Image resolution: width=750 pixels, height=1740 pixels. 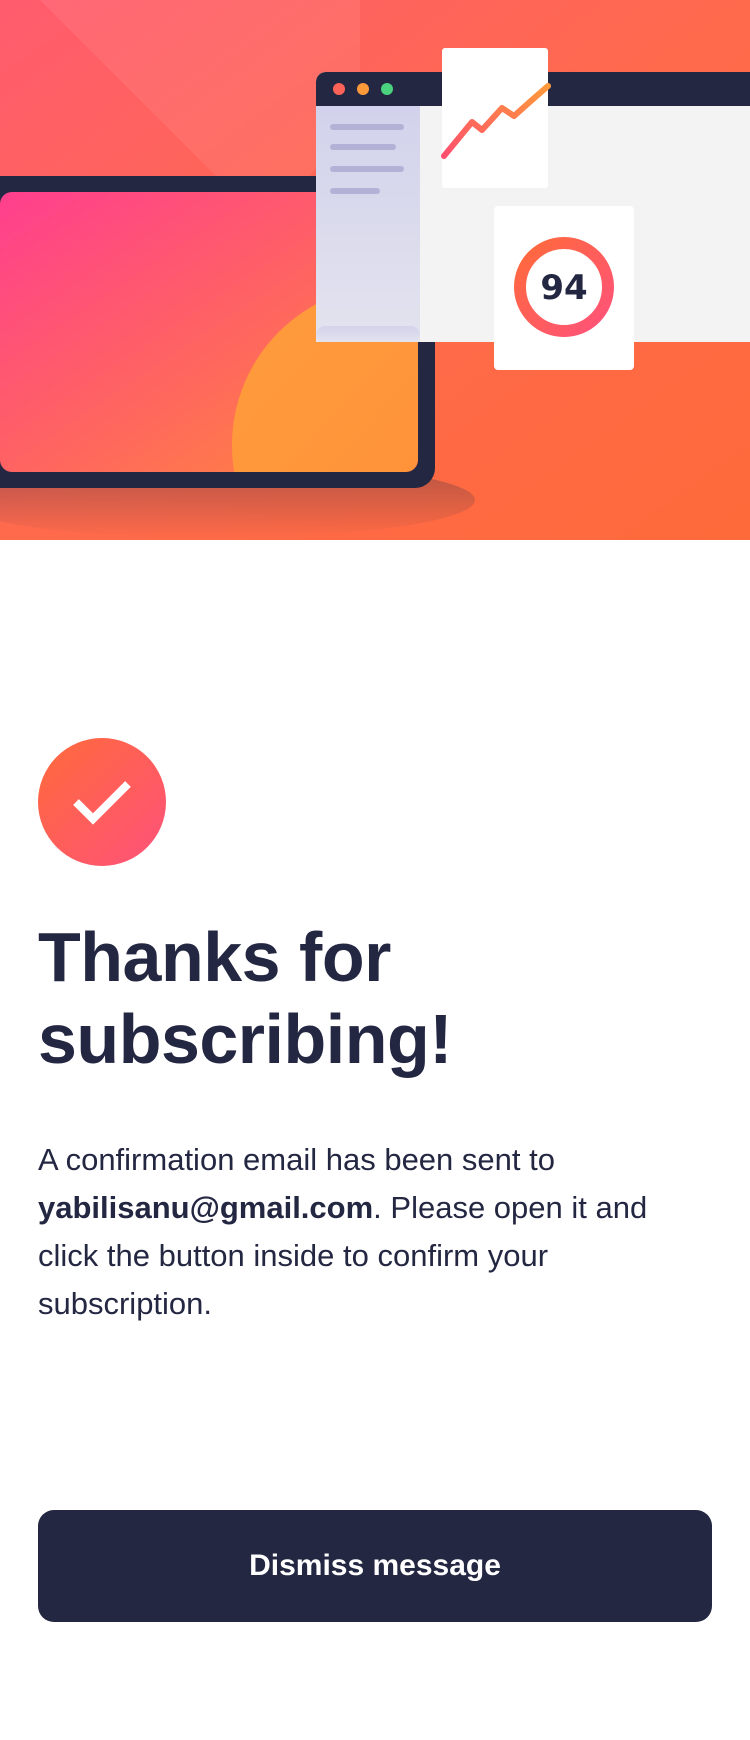 I want to click on page-title: Thanks for subscribing!, so click(x=245, y=998).